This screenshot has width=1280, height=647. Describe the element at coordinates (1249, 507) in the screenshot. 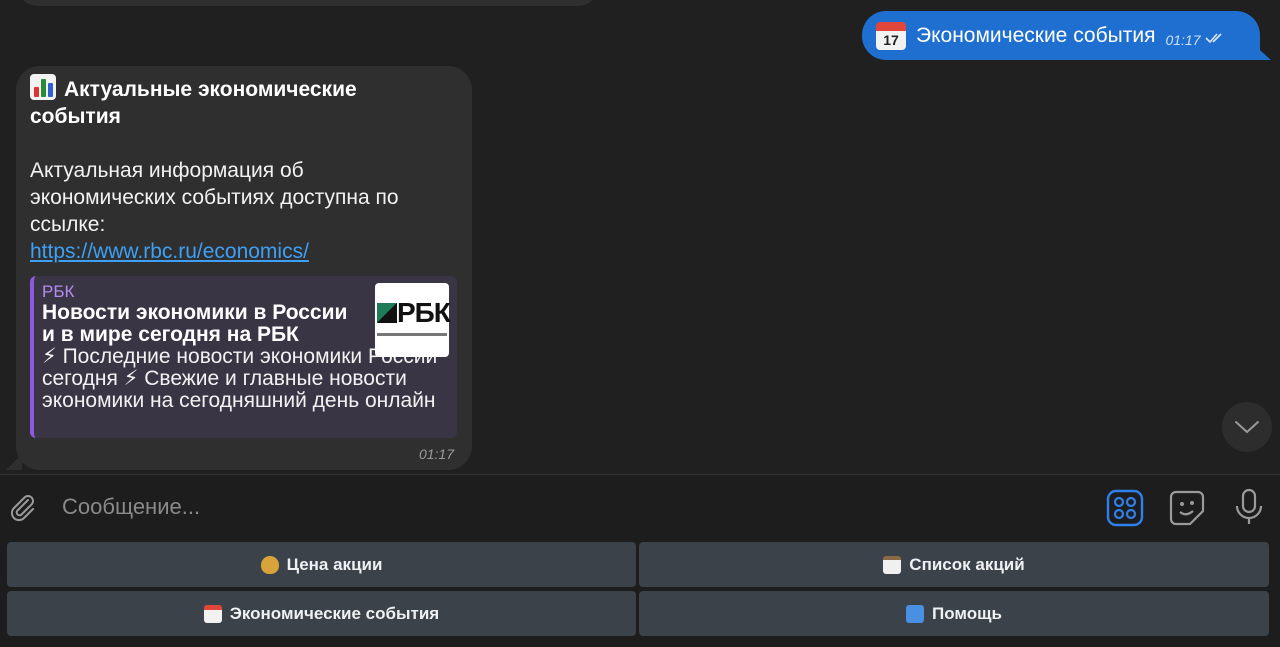

I see `microphone-icon` at that location.